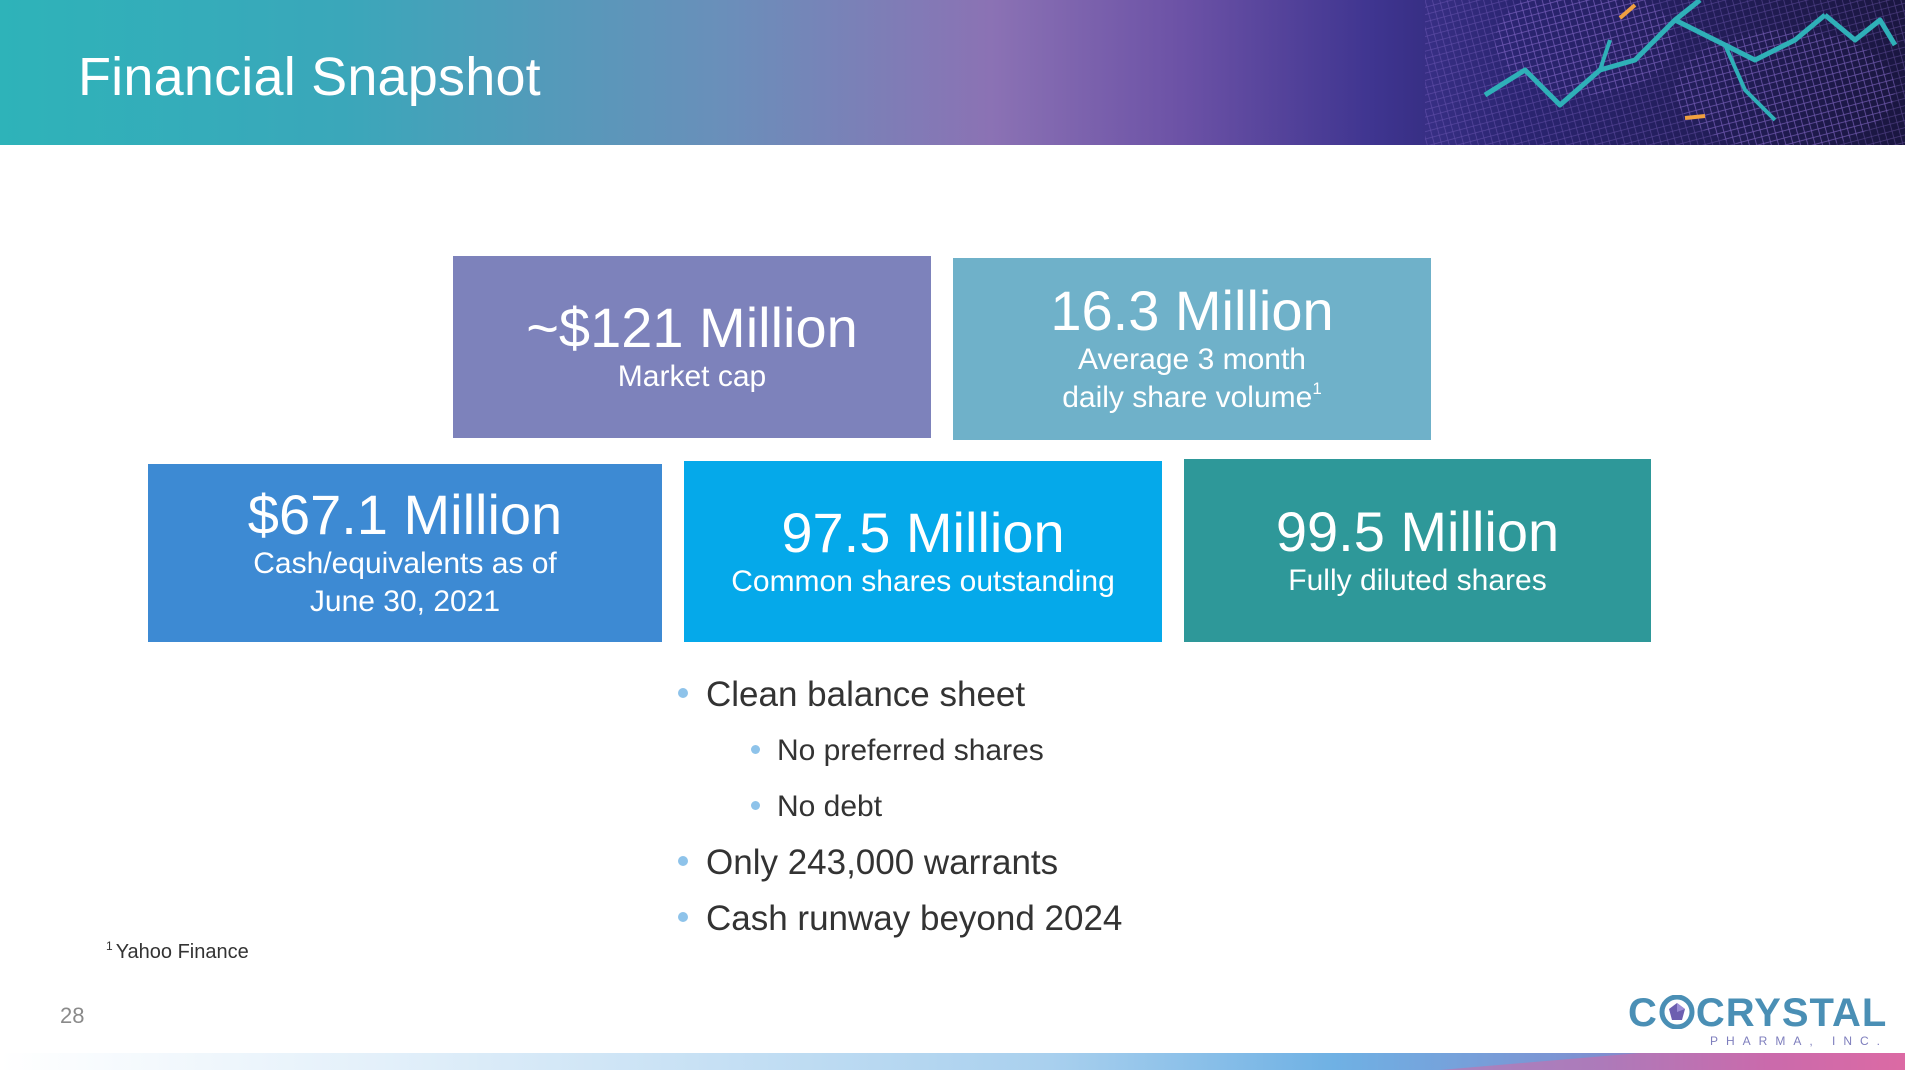 This screenshot has width=1905, height=1070. I want to click on logo-letter-c: C, so click(1643, 1013).